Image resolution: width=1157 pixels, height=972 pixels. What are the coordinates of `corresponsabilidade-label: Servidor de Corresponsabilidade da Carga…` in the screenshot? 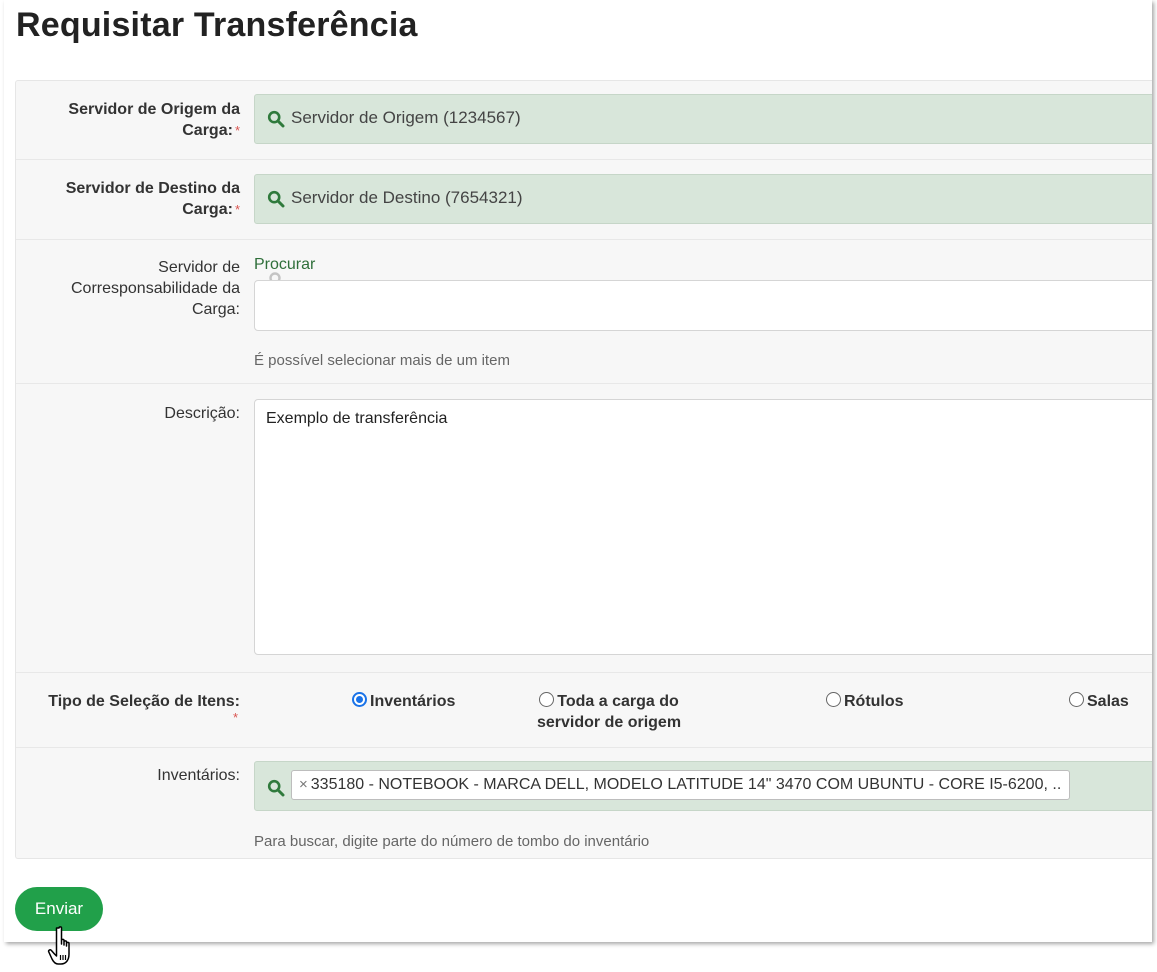 It's located at (135, 288).